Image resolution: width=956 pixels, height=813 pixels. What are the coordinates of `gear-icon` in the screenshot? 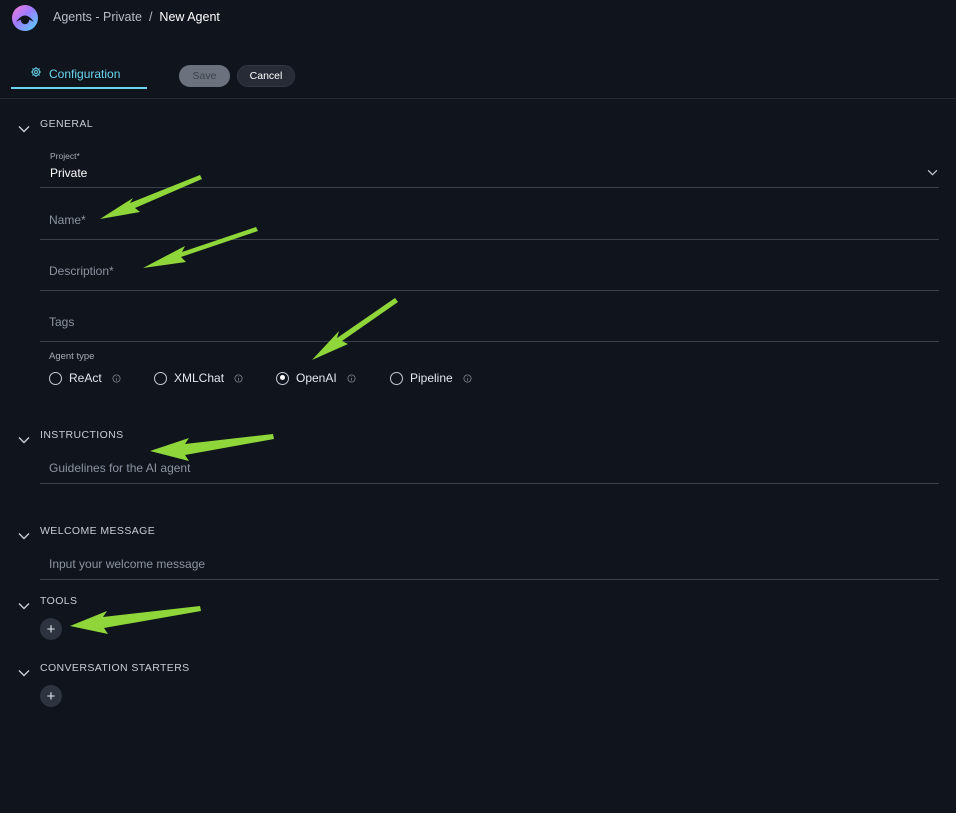 It's located at (36, 73).